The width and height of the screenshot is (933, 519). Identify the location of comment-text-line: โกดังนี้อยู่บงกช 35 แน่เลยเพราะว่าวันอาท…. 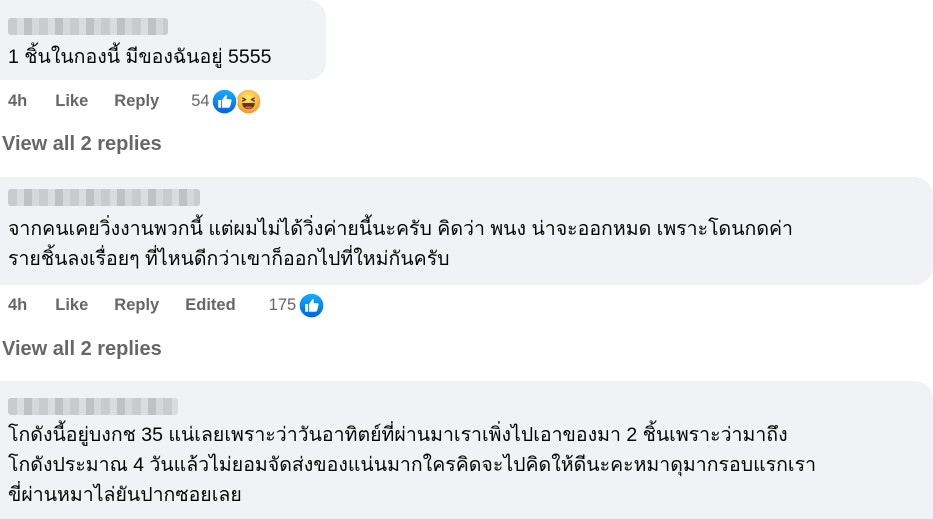
(398, 435).